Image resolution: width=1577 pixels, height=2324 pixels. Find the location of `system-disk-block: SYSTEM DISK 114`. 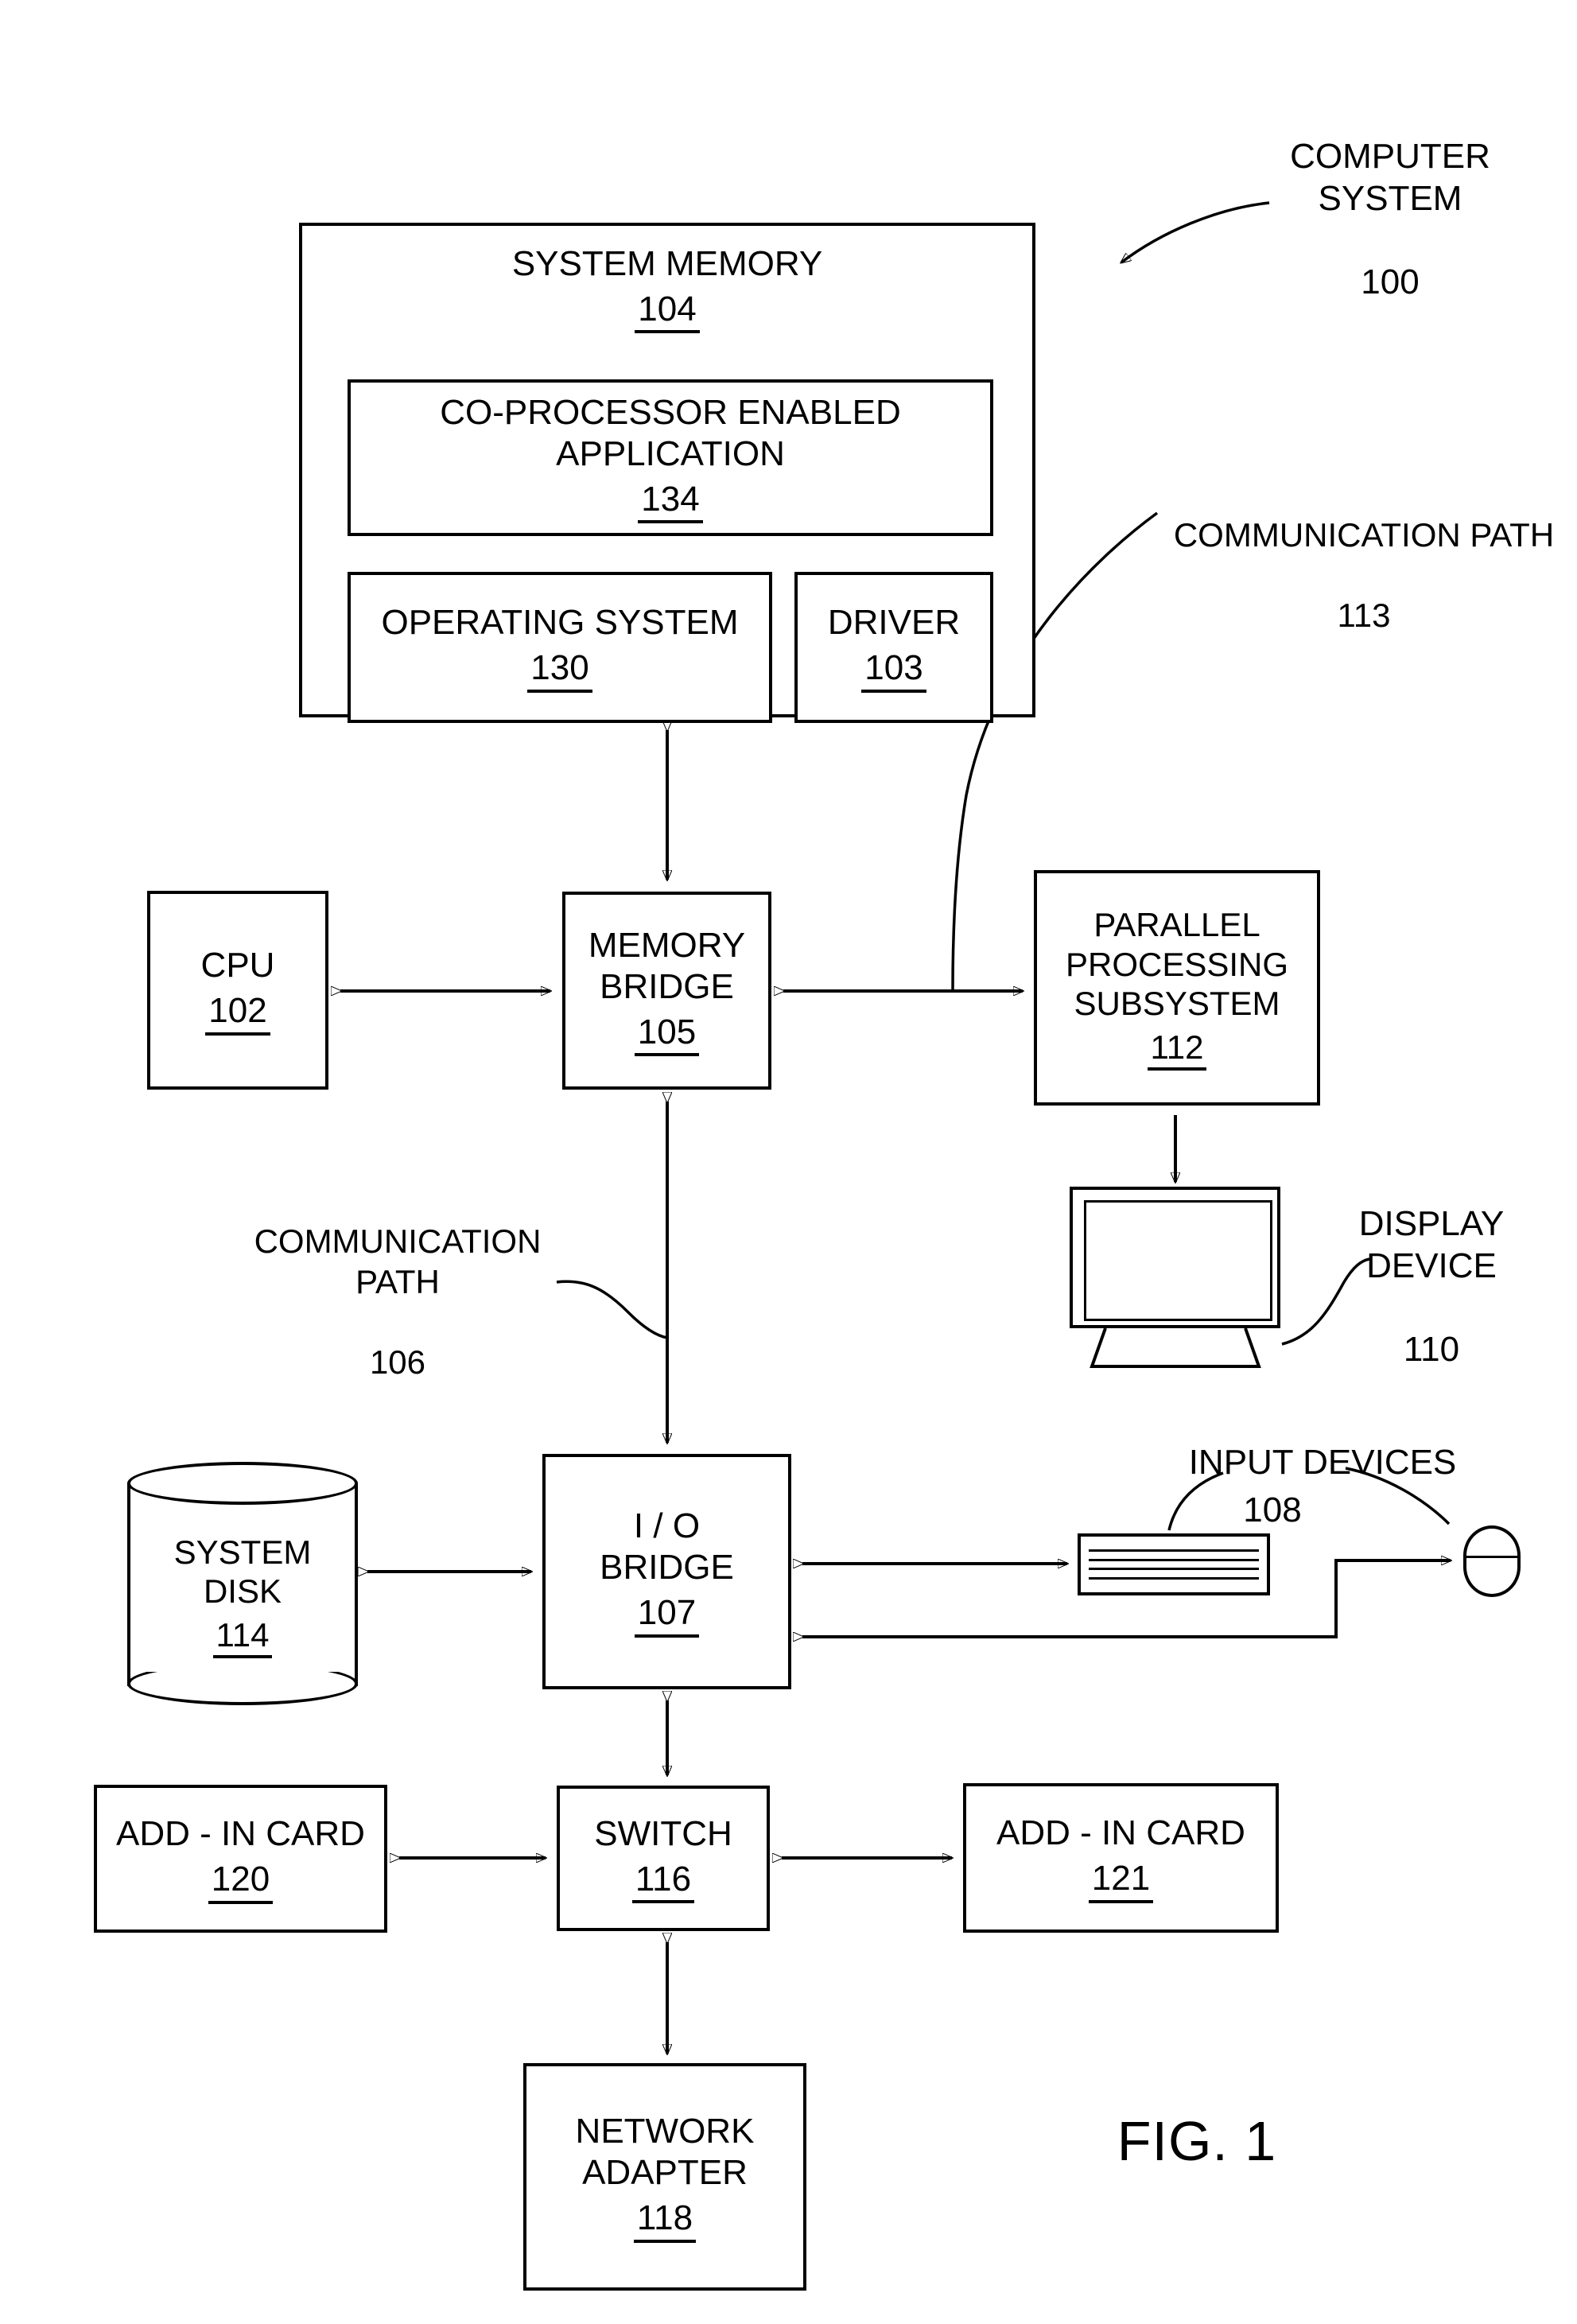

system-disk-block: SYSTEM DISK 114 is located at coordinates (242, 1584).